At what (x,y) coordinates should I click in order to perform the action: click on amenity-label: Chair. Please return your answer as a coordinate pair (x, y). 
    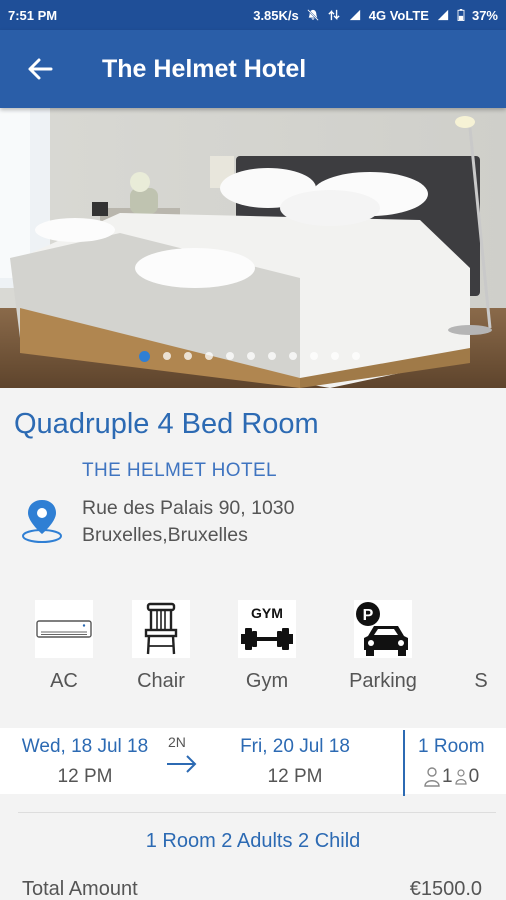
    Looking at the image, I should click on (161, 681).